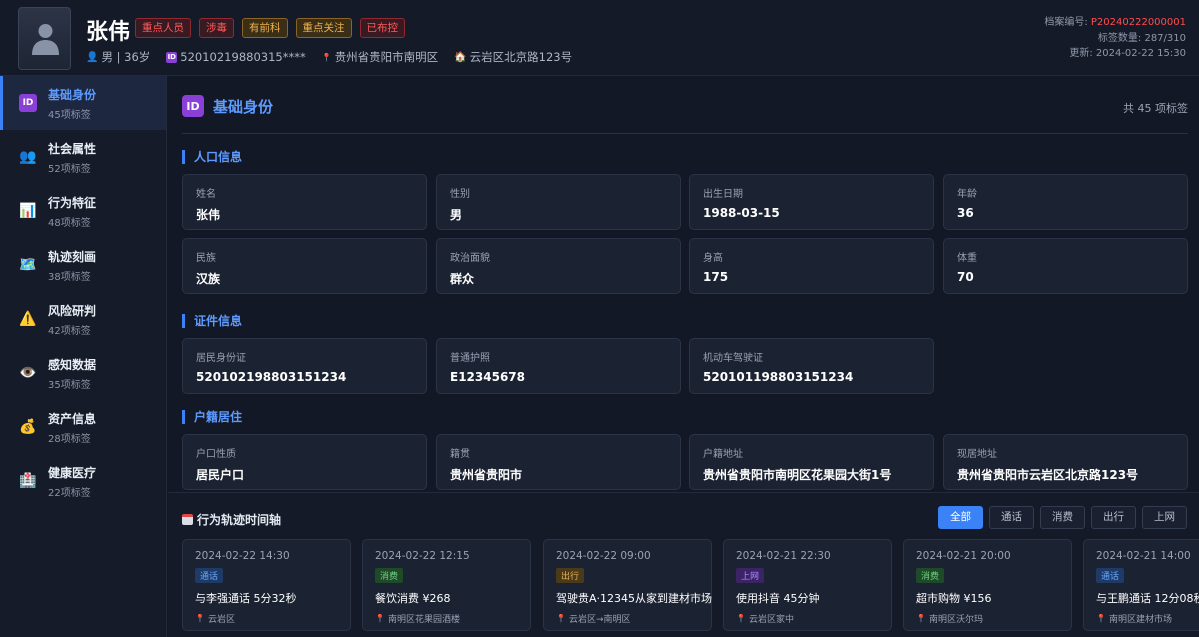  Describe the element at coordinates (28, 427) in the screenshot. I see `money-bag-icon: 💰` at that location.